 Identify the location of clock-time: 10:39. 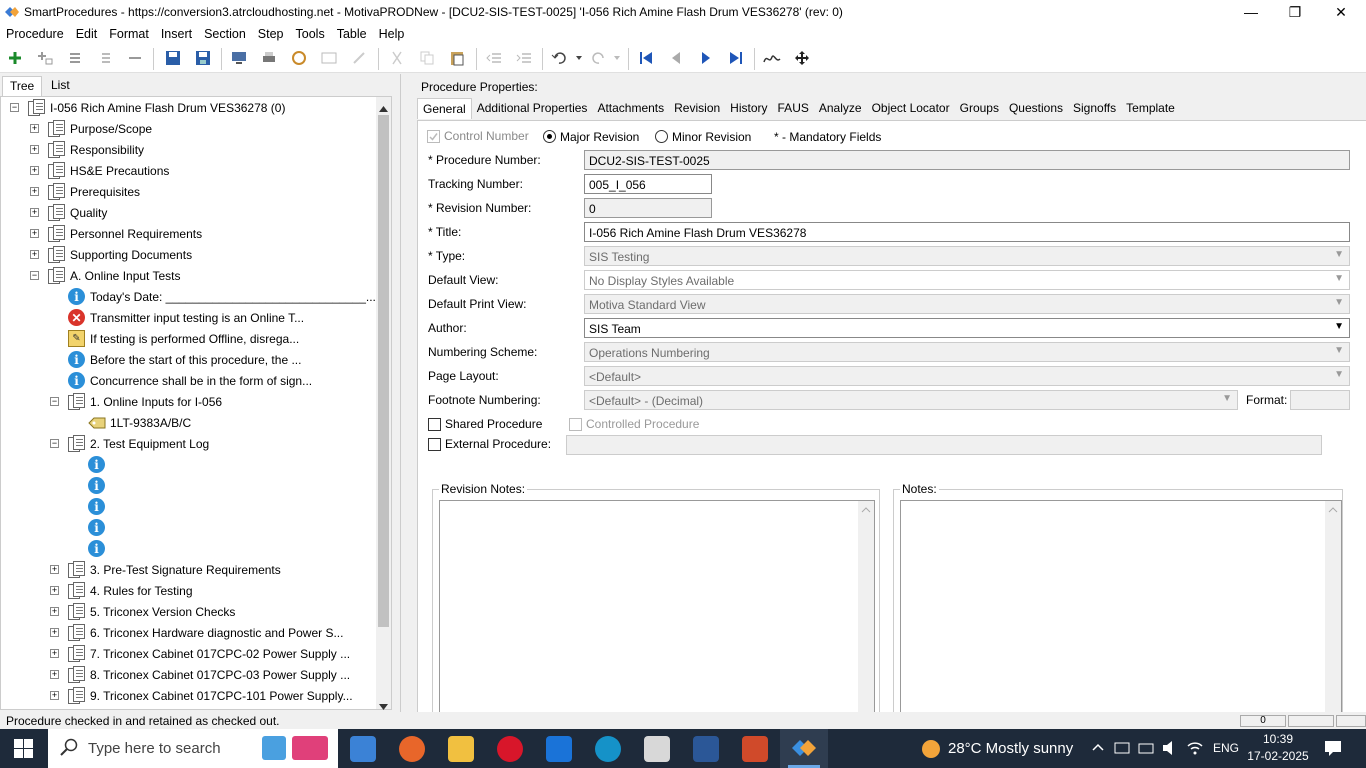
(1278, 739).